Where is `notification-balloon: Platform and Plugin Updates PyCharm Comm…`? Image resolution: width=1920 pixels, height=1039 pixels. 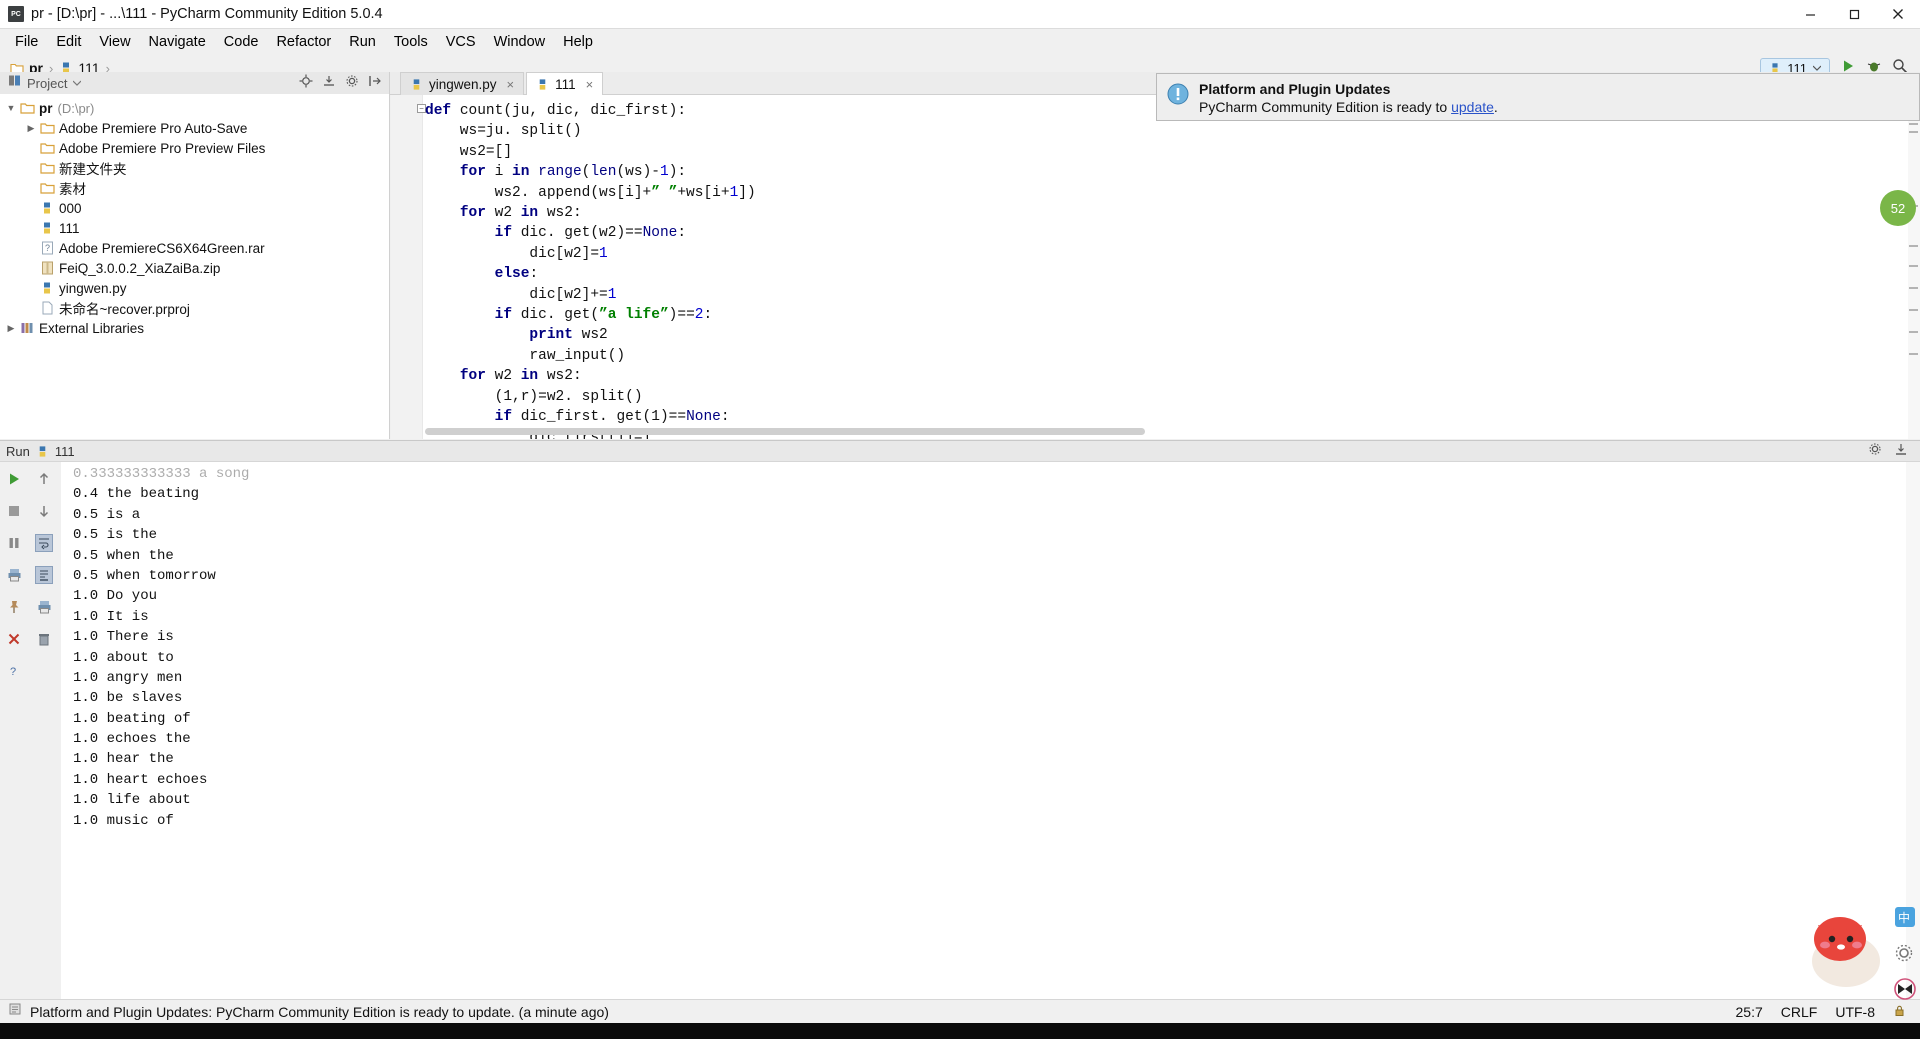 notification-balloon: Platform and Plugin Updates PyCharm Comm… is located at coordinates (1538, 97).